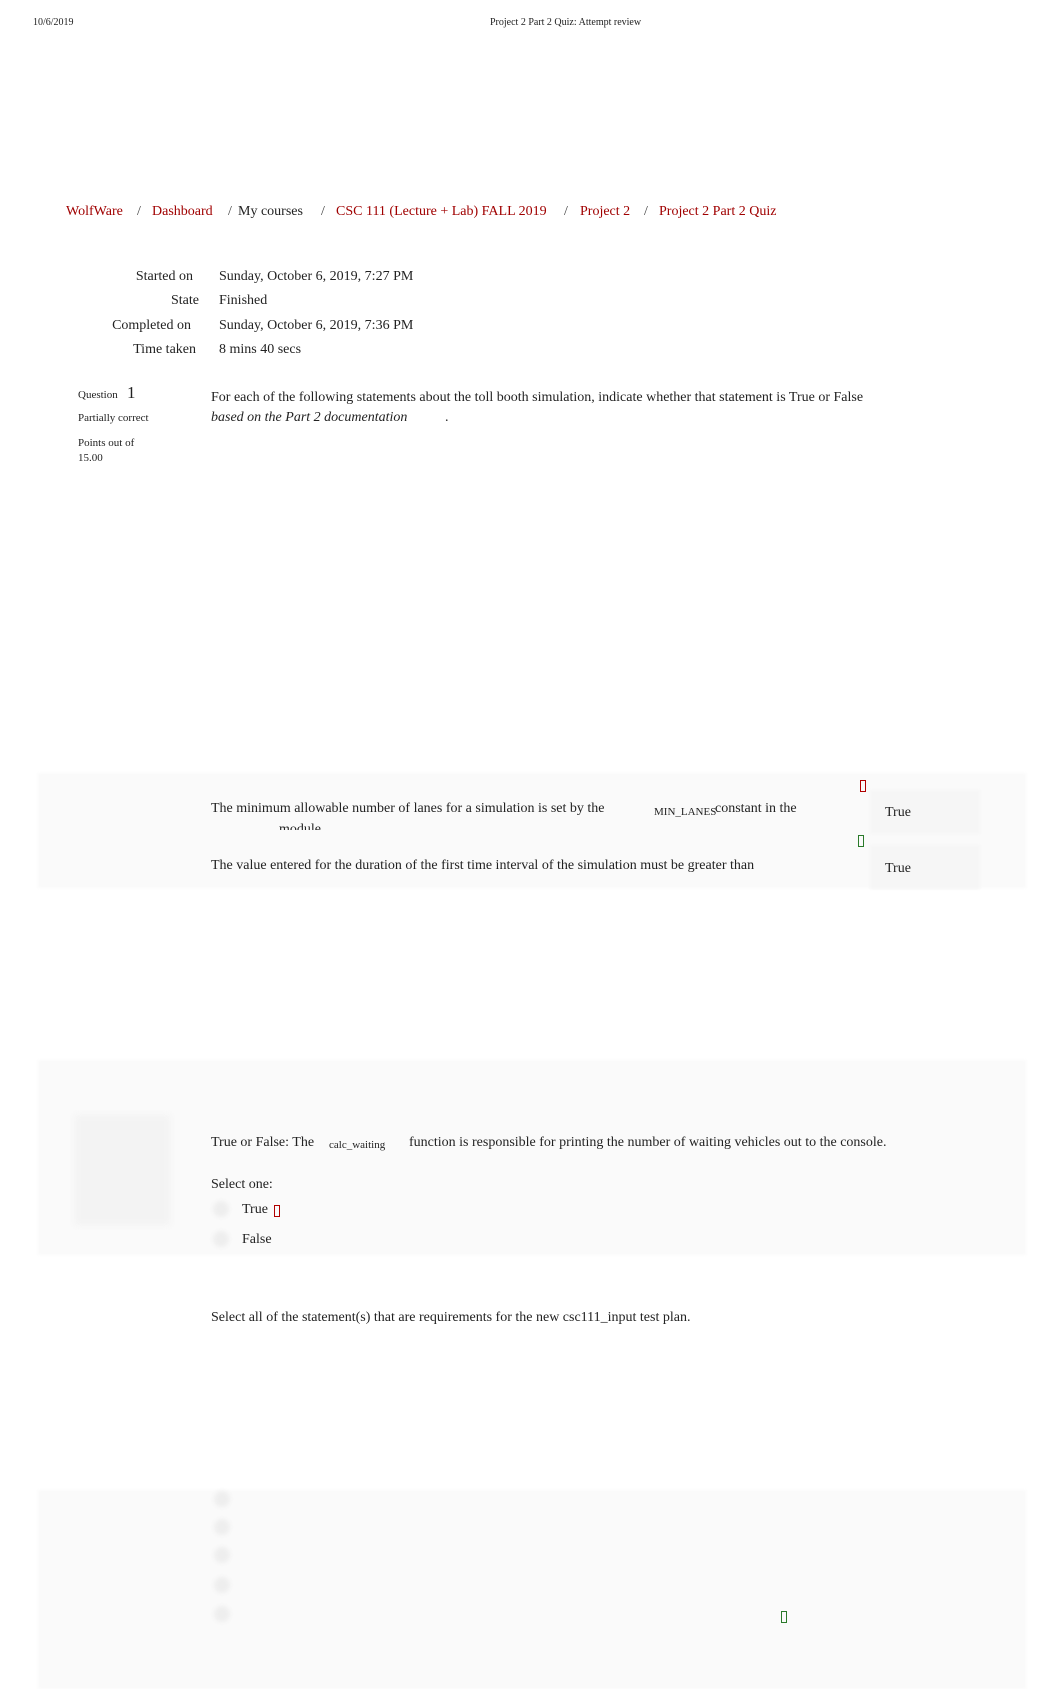  What do you see at coordinates (255, 1210) in the screenshot?
I see `option-true-label: True` at bounding box center [255, 1210].